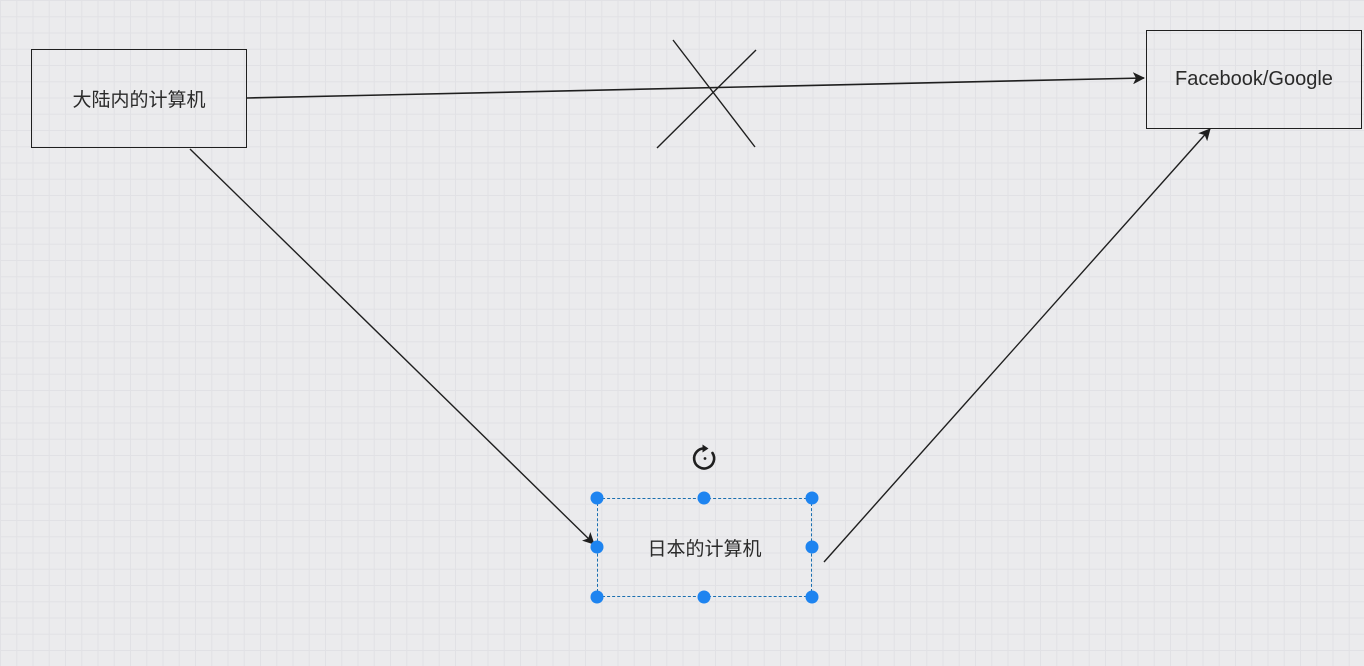 This screenshot has height=666, width=1364. I want to click on resize-handle-left, so click(597, 547).